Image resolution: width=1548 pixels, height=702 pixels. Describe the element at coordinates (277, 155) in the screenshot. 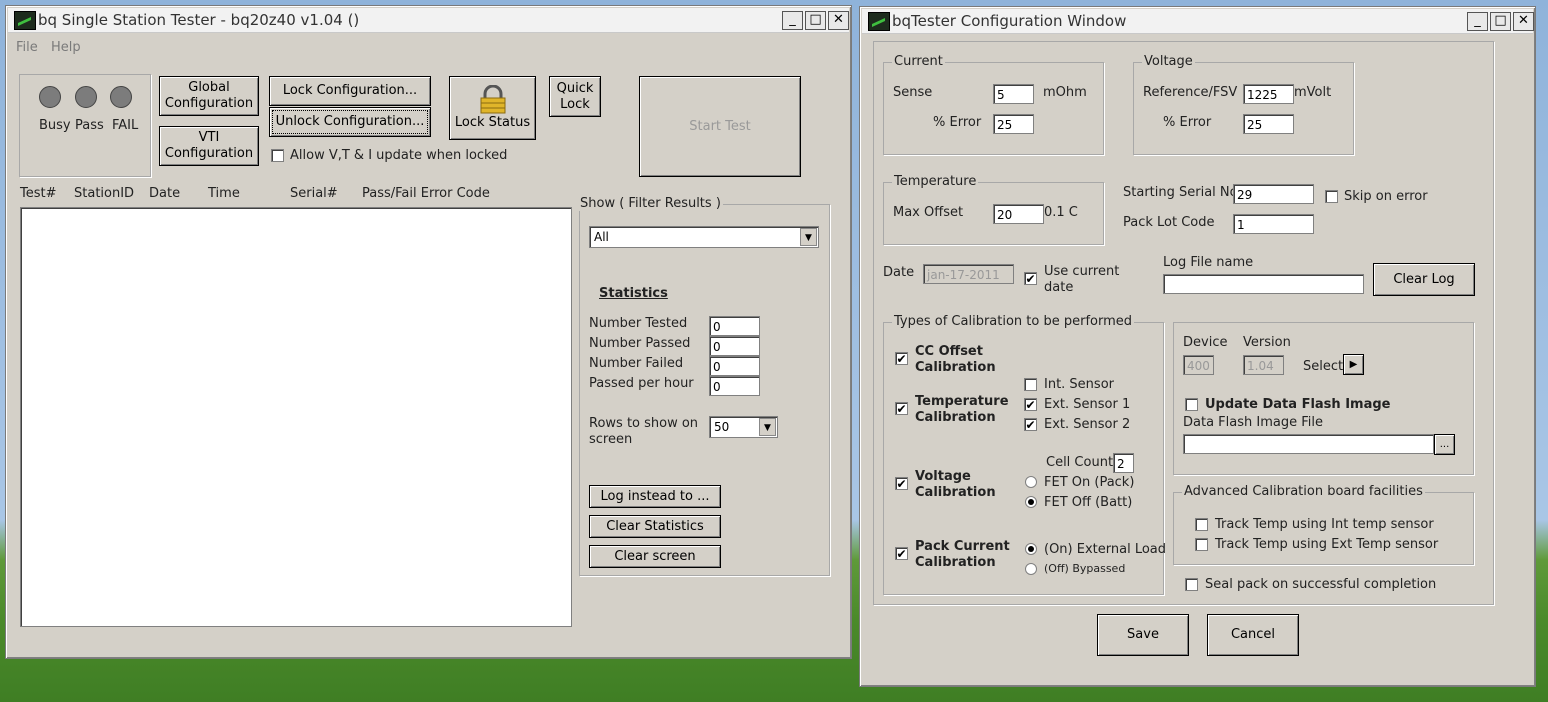

I see `allow-update-checkbox` at that location.